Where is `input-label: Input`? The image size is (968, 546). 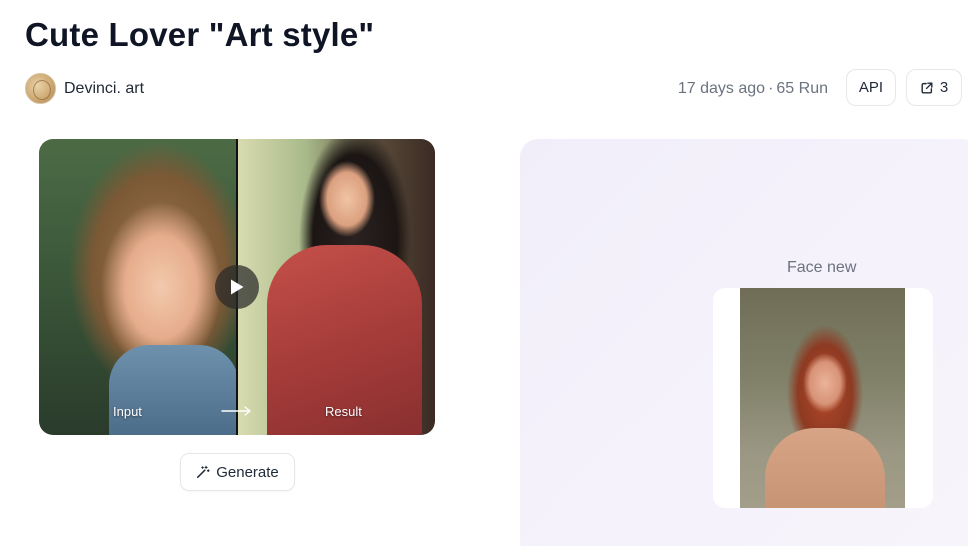
input-label: Input is located at coordinates (127, 411).